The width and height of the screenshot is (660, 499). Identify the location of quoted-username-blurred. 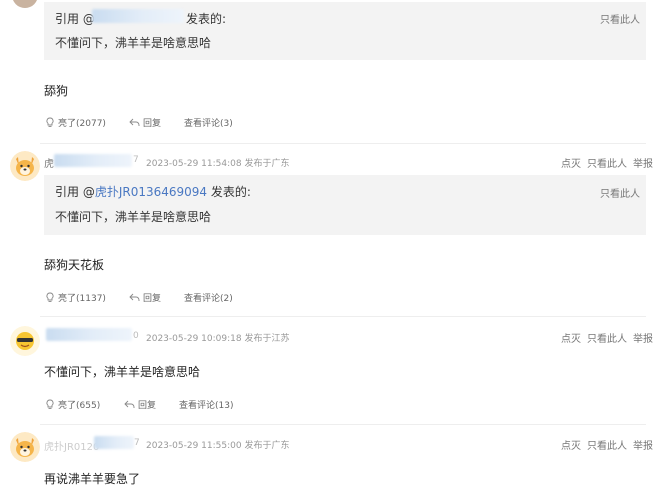
(138, 16).